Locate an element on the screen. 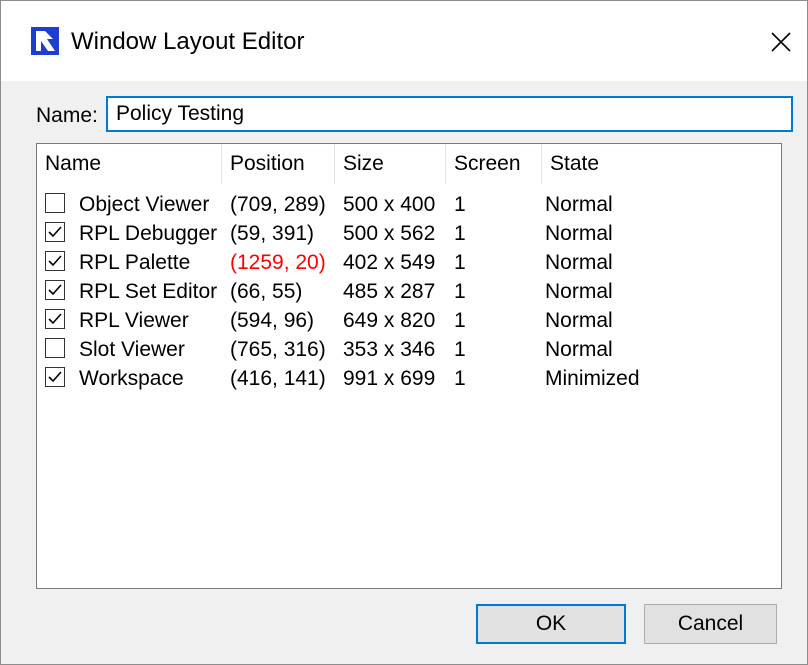 The image size is (808, 665). row-name: RPL Debugger is located at coordinates (148, 233).